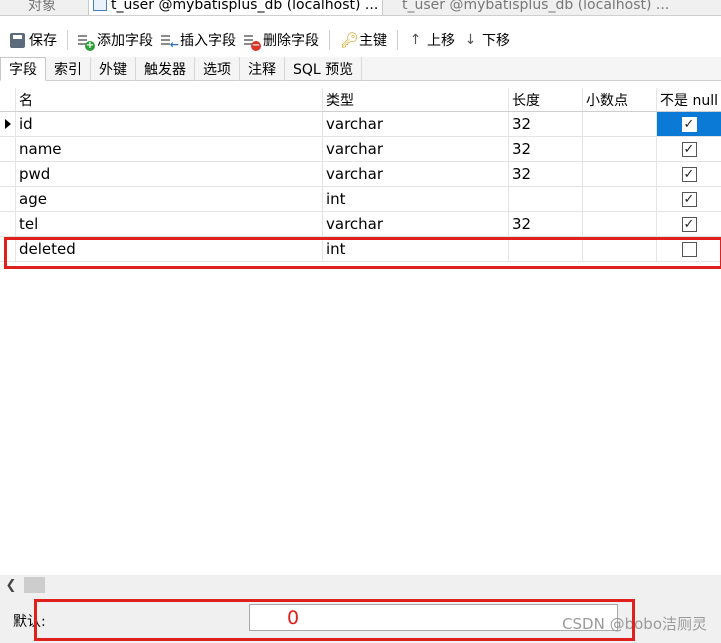 The image size is (721, 643). What do you see at coordinates (169, 149) in the screenshot?
I see `field-name-cell: name` at bounding box center [169, 149].